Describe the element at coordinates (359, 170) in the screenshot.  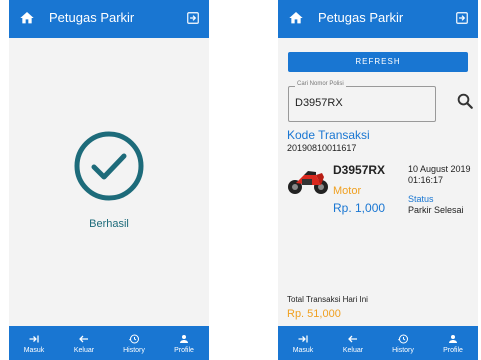
I see `plate-number: D3957RX` at that location.